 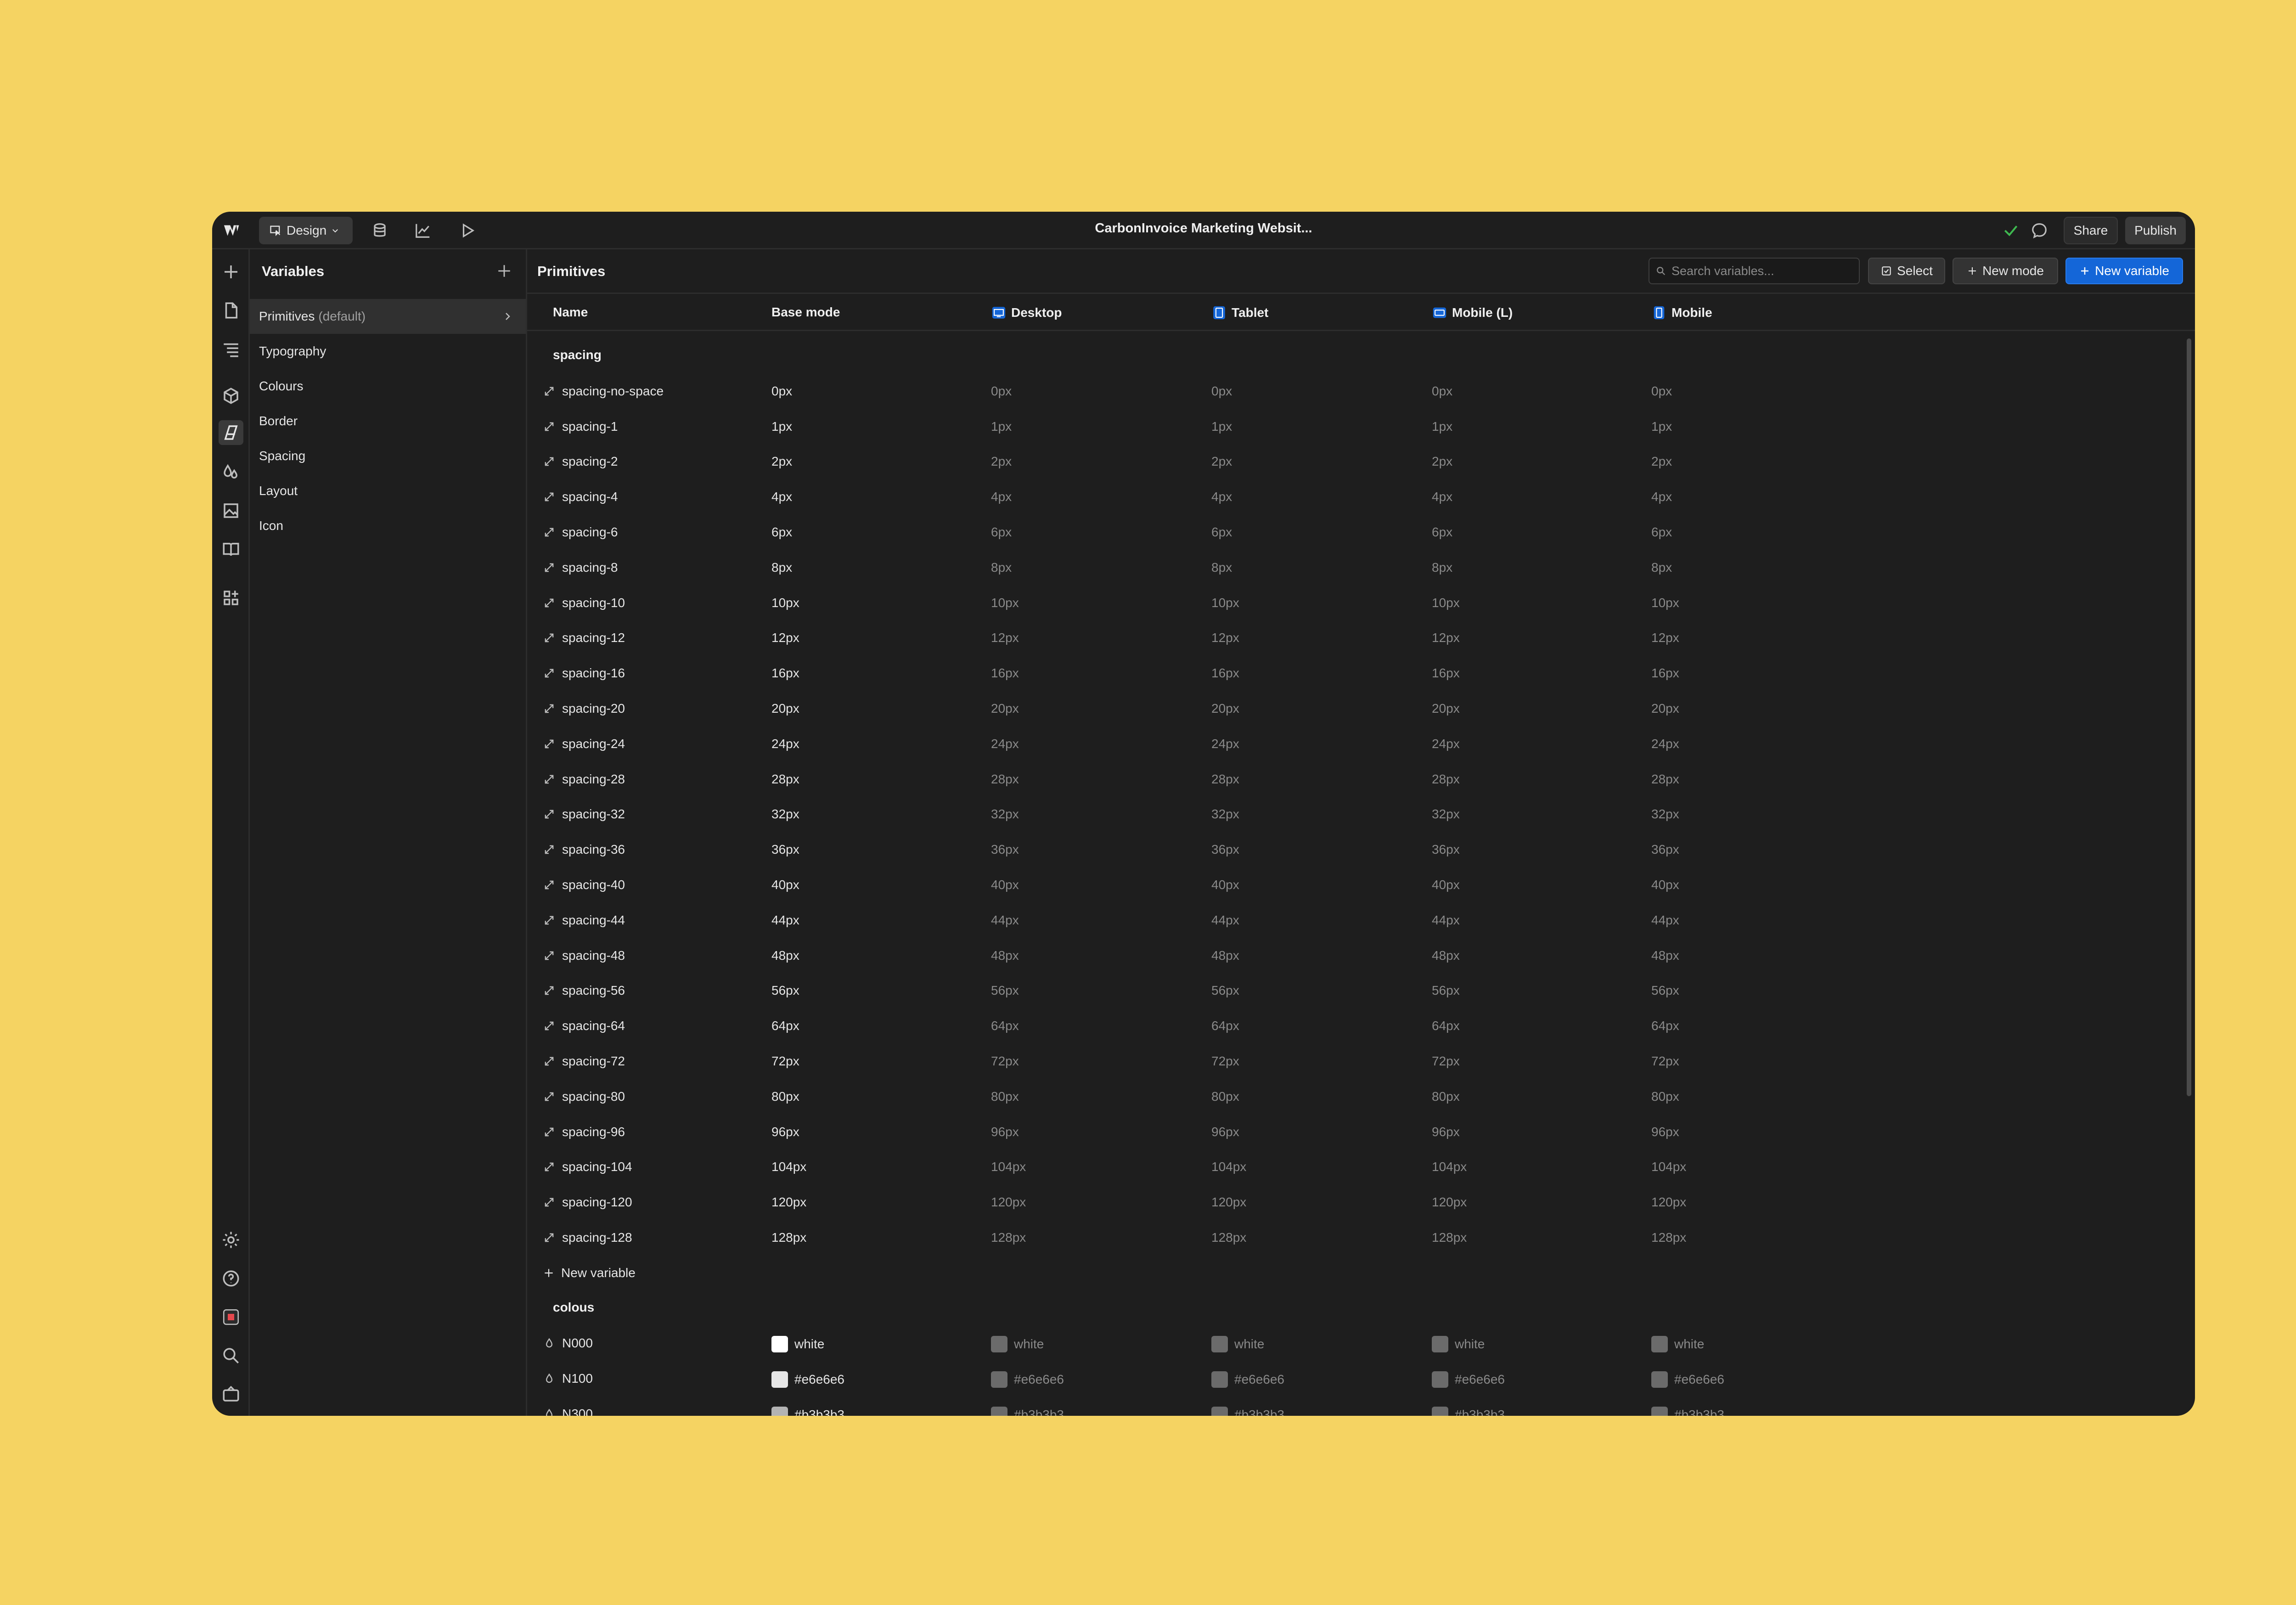 What do you see at coordinates (807, 1379) in the screenshot?
I see `base-mode-value: #e6e6e6` at bounding box center [807, 1379].